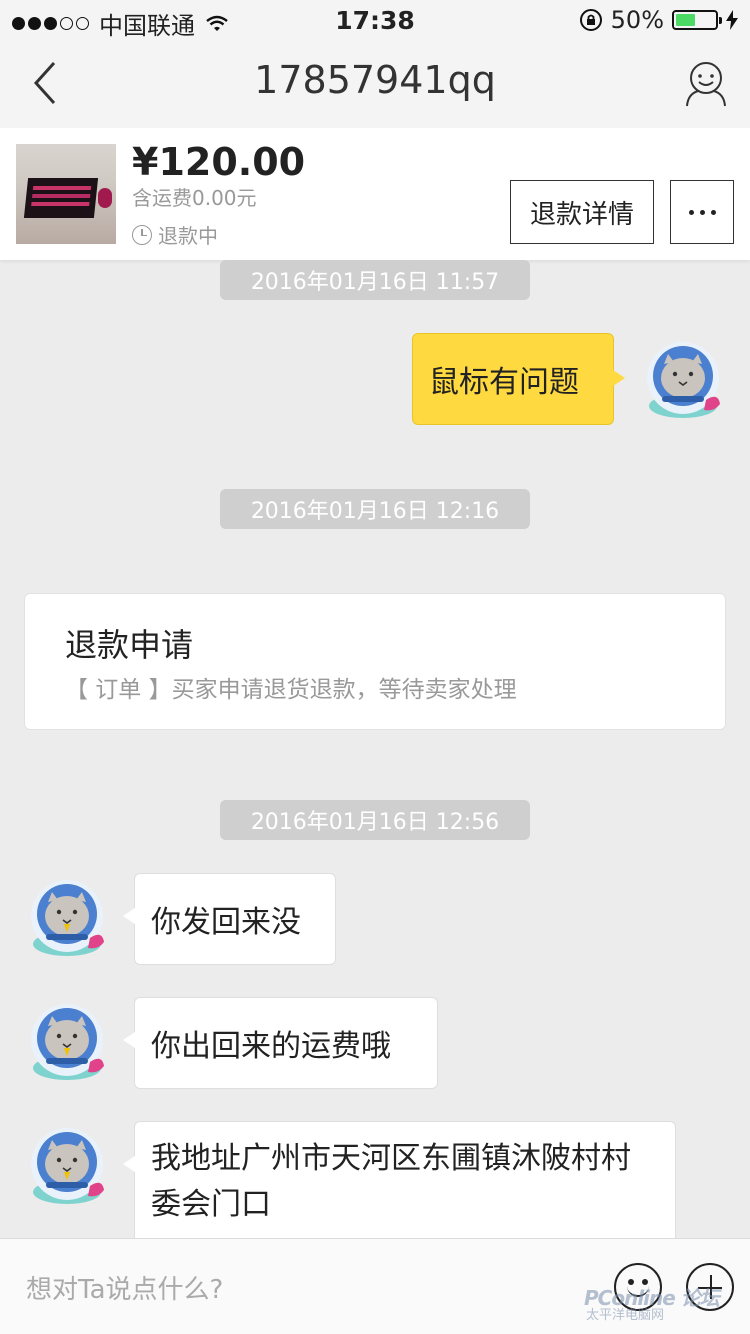  What do you see at coordinates (280, 1043) in the screenshot?
I see `seller-message-bubble: 你出回来的运费哦` at bounding box center [280, 1043].